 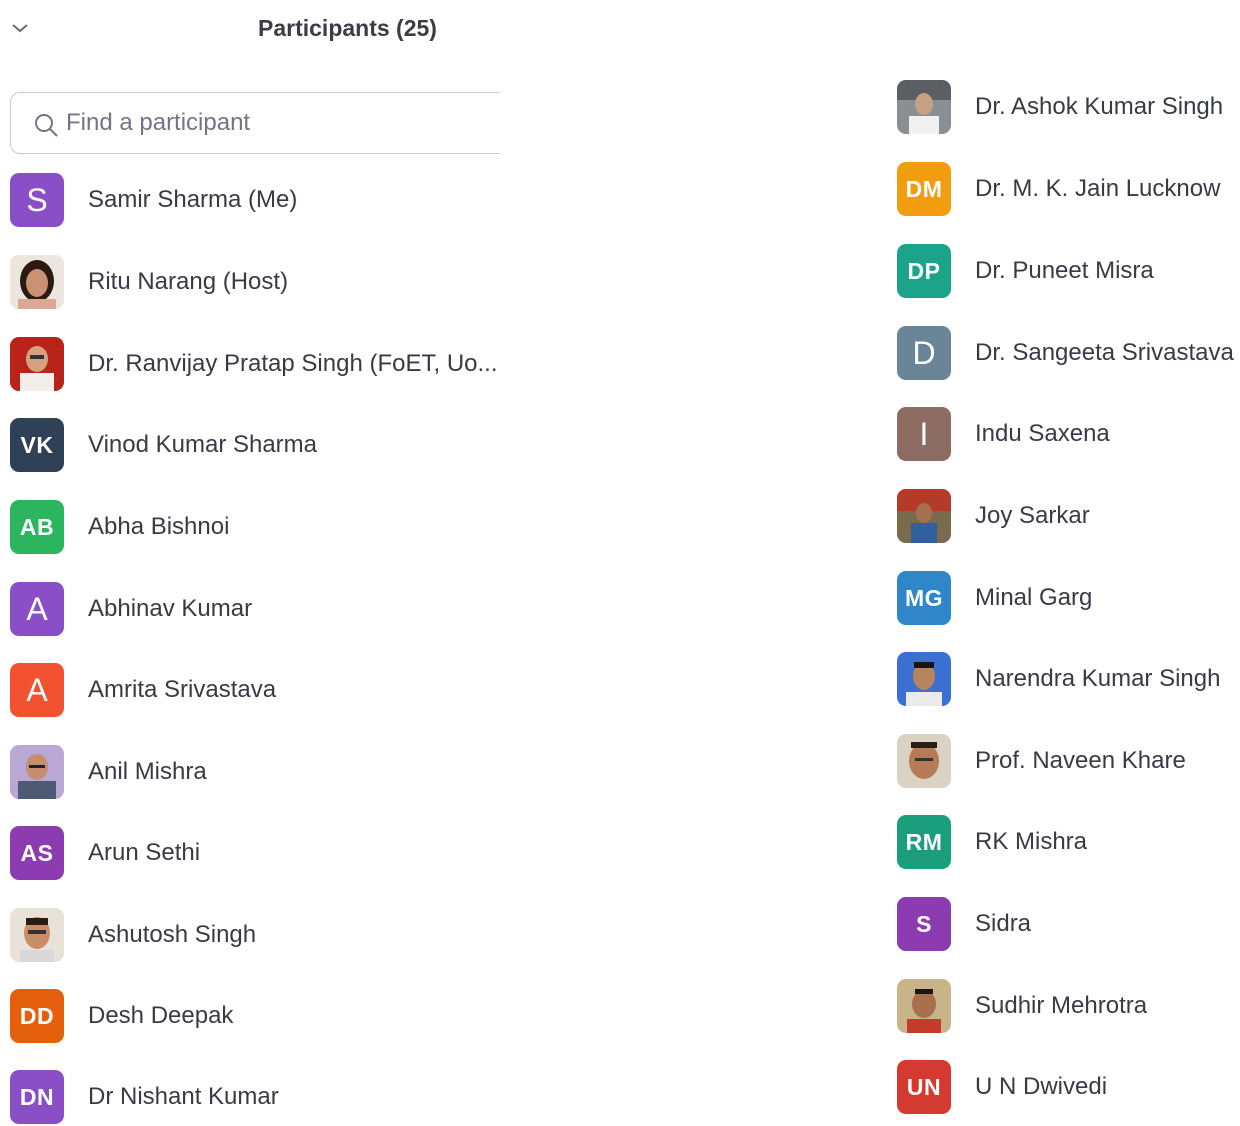 I want to click on participant-name: Narendra Kumar Singh, so click(x=1098, y=678).